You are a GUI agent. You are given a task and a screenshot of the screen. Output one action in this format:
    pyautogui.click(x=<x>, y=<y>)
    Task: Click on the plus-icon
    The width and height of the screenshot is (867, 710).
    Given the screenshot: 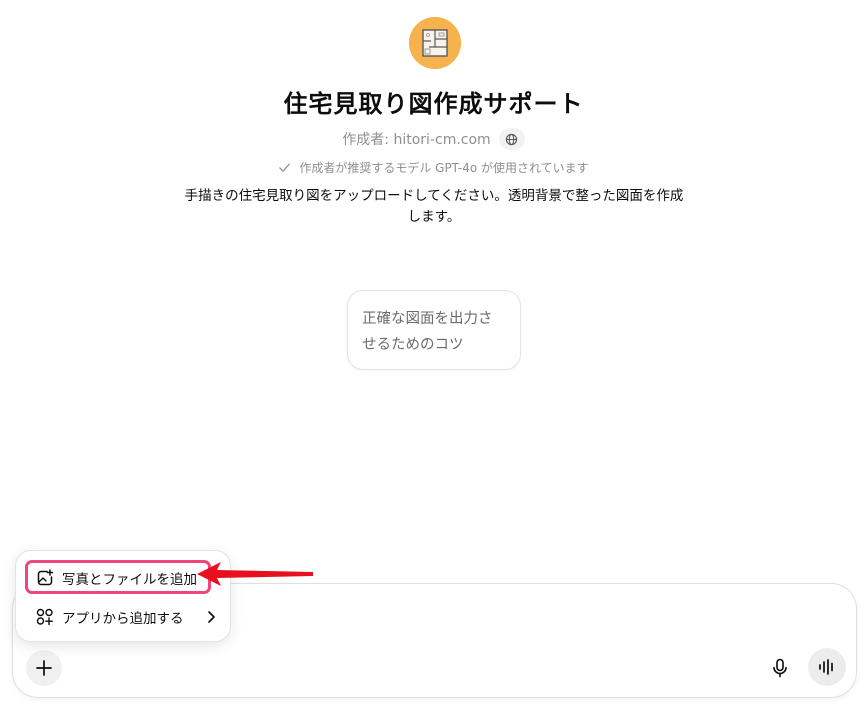 What is the action you would take?
    pyautogui.click(x=44, y=668)
    